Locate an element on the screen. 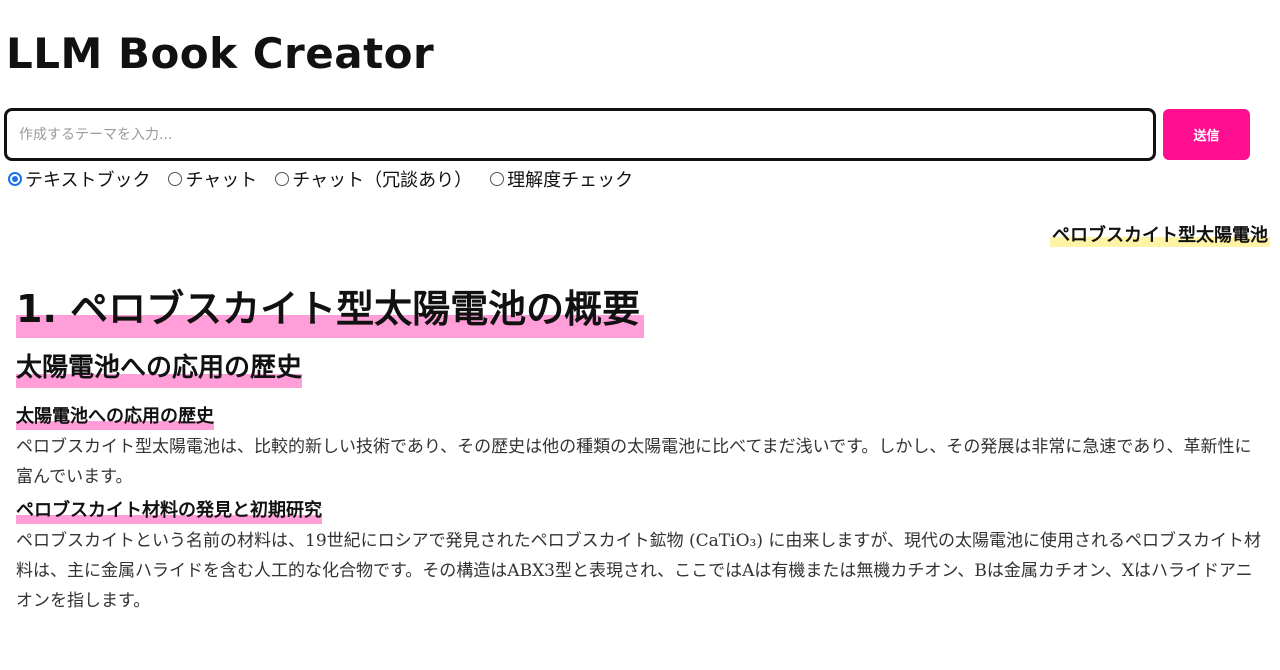  mode-radio-group: テキストブック チャット チャット（冗談あり） 理解度チェック is located at coordinates (320, 179).